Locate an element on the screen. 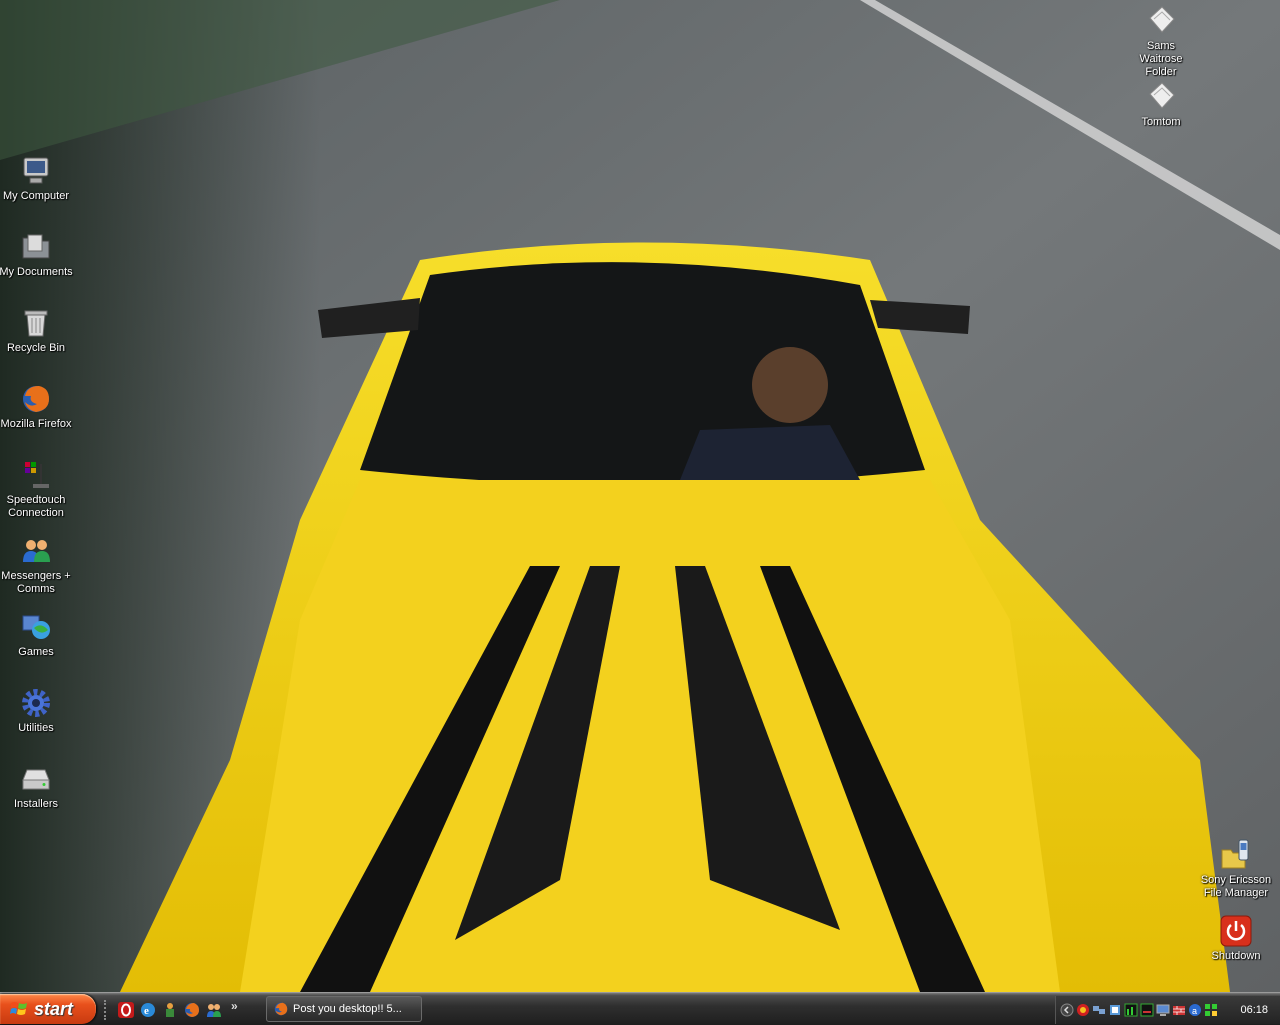  games-icon is located at coordinates (36, 627).